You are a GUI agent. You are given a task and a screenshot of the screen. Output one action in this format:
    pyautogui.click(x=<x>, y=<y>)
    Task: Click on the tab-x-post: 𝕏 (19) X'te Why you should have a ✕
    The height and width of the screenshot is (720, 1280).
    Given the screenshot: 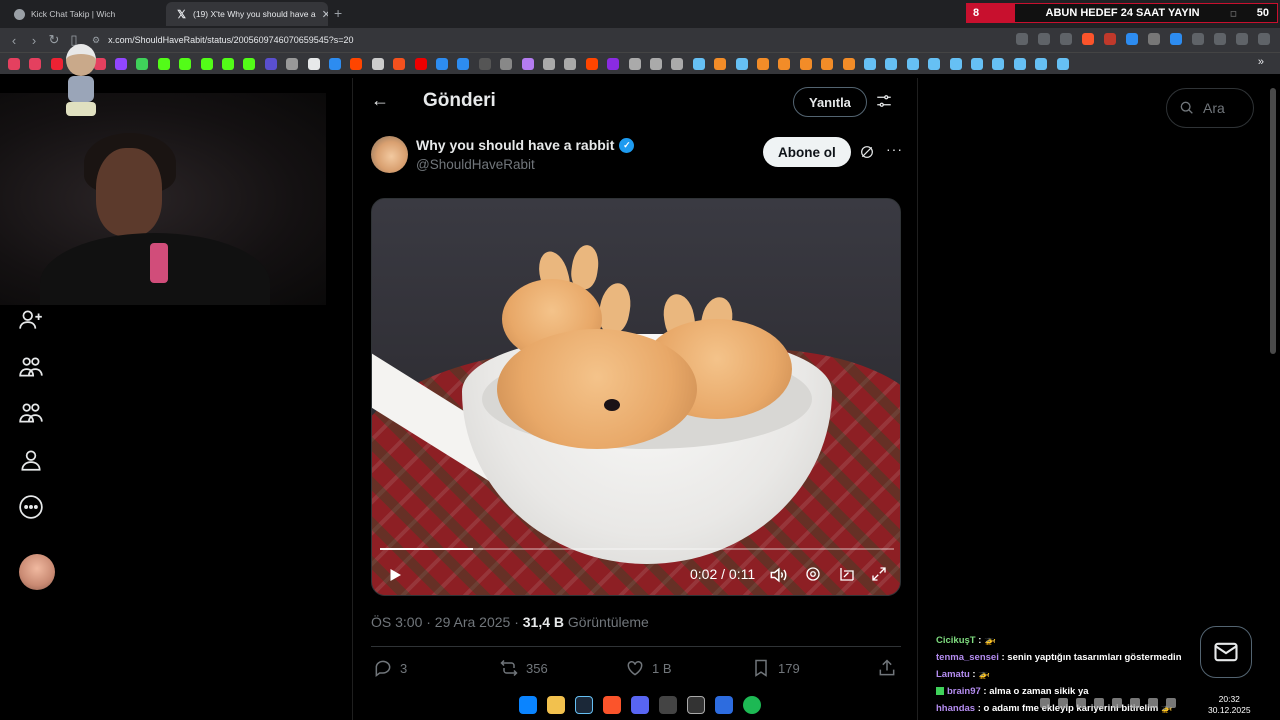 What is the action you would take?
    pyautogui.click(x=247, y=14)
    